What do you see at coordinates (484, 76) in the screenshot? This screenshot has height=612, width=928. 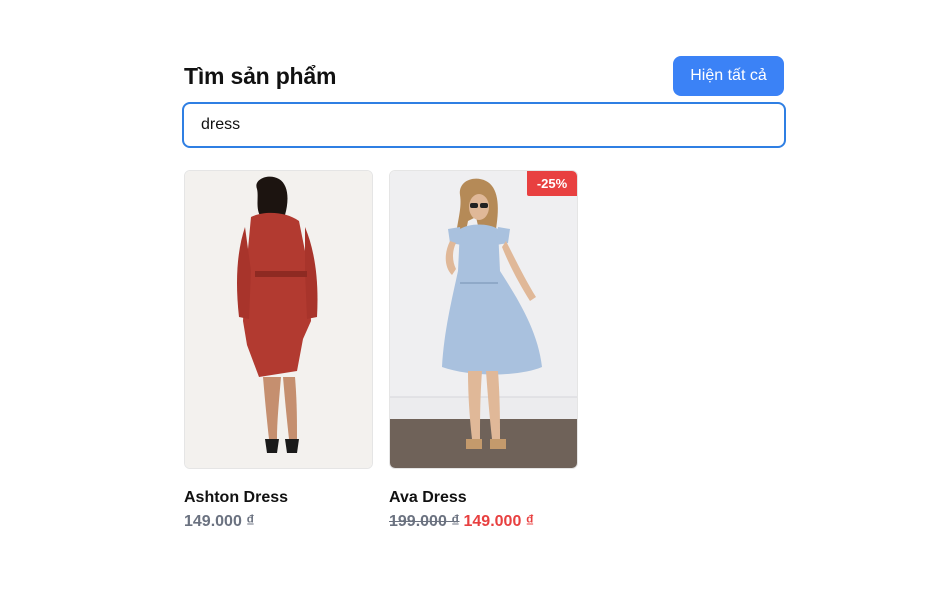 I see `header: Tìm sản phẩm Hiện tất cả` at bounding box center [484, 76].